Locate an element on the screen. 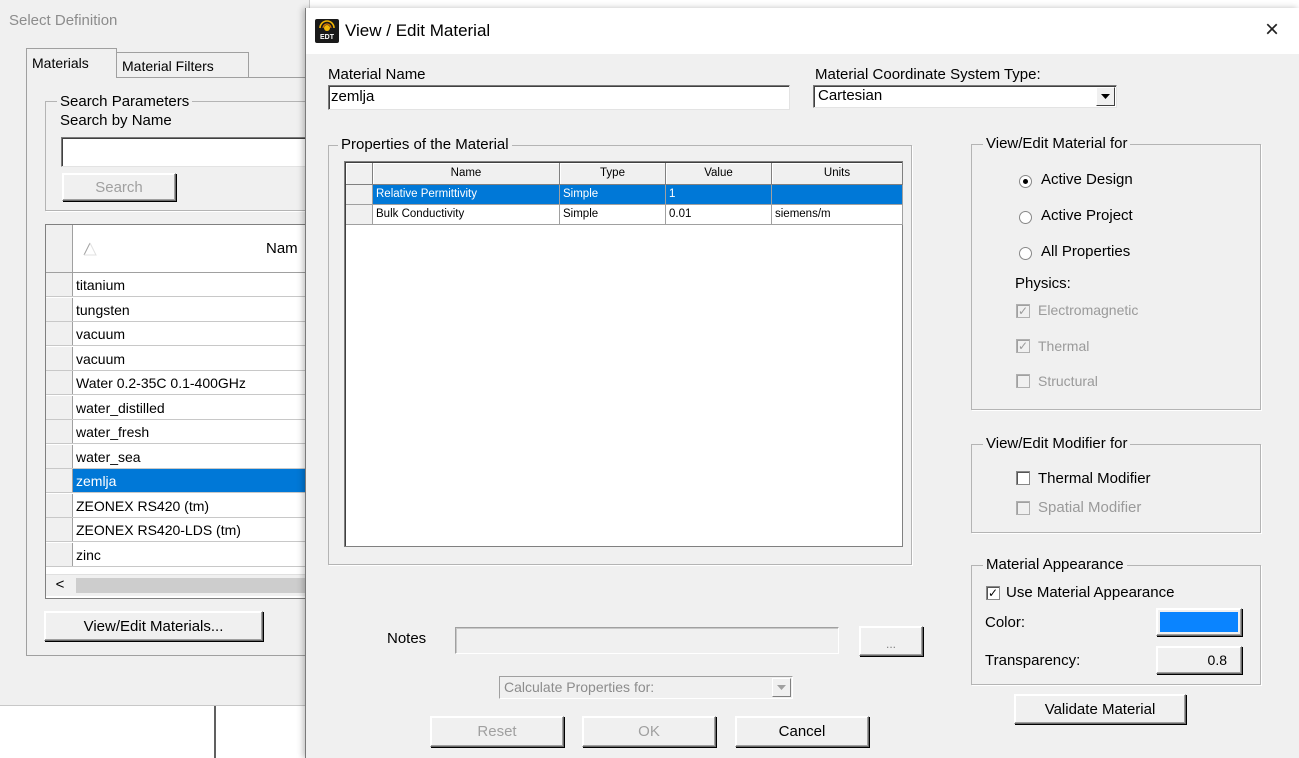  search-input is located at coordinates (185, 152).